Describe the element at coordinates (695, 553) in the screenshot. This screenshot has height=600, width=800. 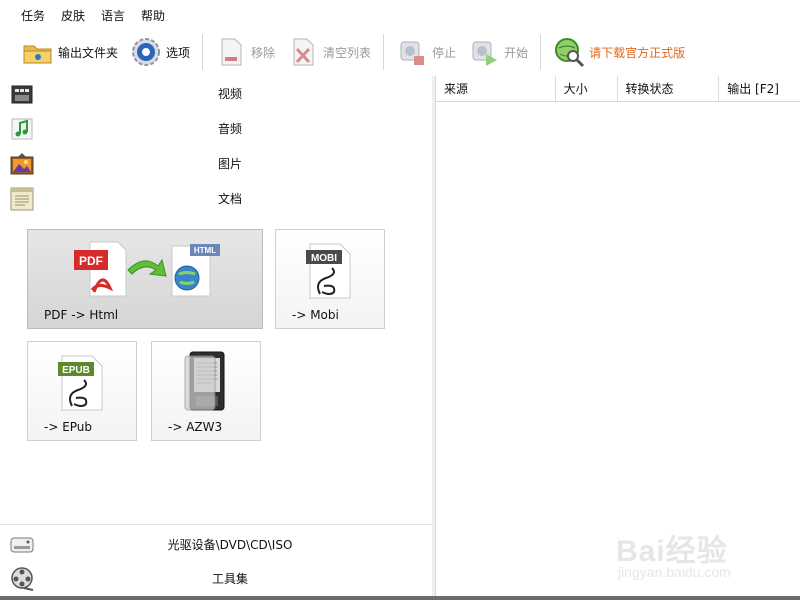
I see `baidu-jingyan-watermark: Bai经验 jingyan.baidu.com` at that location.